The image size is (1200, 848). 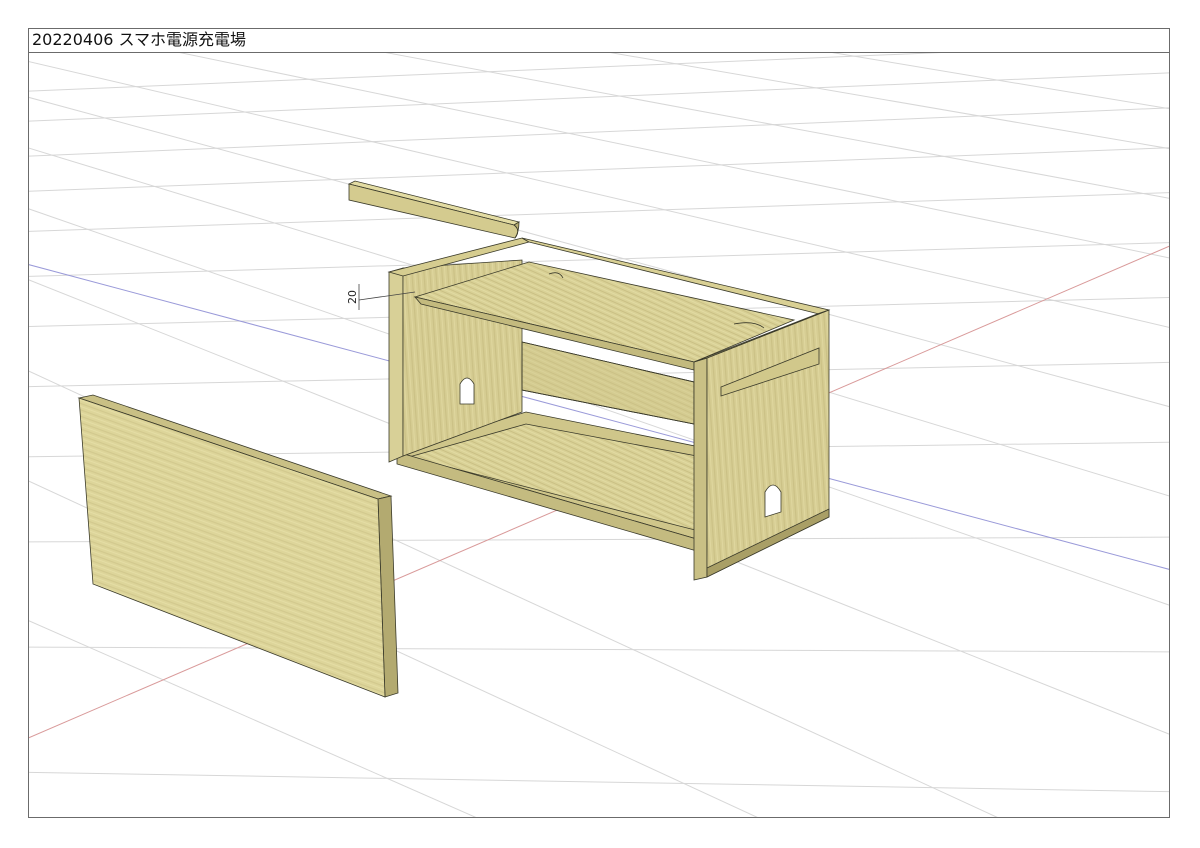 I want to click on drawing-title: 20220406 スマホ電源充電場, so click(x=139, y=39).